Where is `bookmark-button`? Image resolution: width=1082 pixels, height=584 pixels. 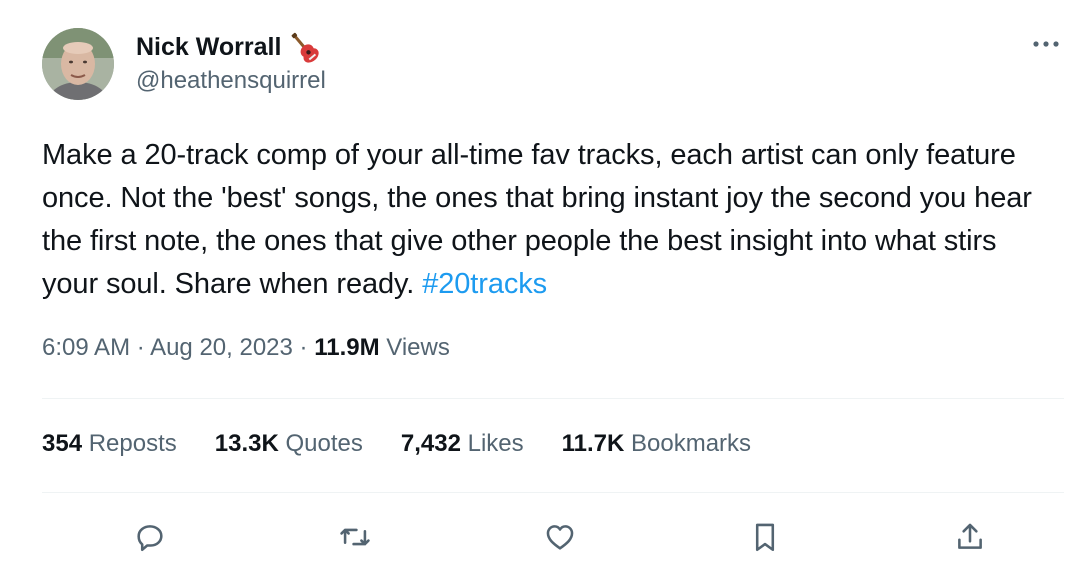 bookmark-button is located at coordinates (765, 537).